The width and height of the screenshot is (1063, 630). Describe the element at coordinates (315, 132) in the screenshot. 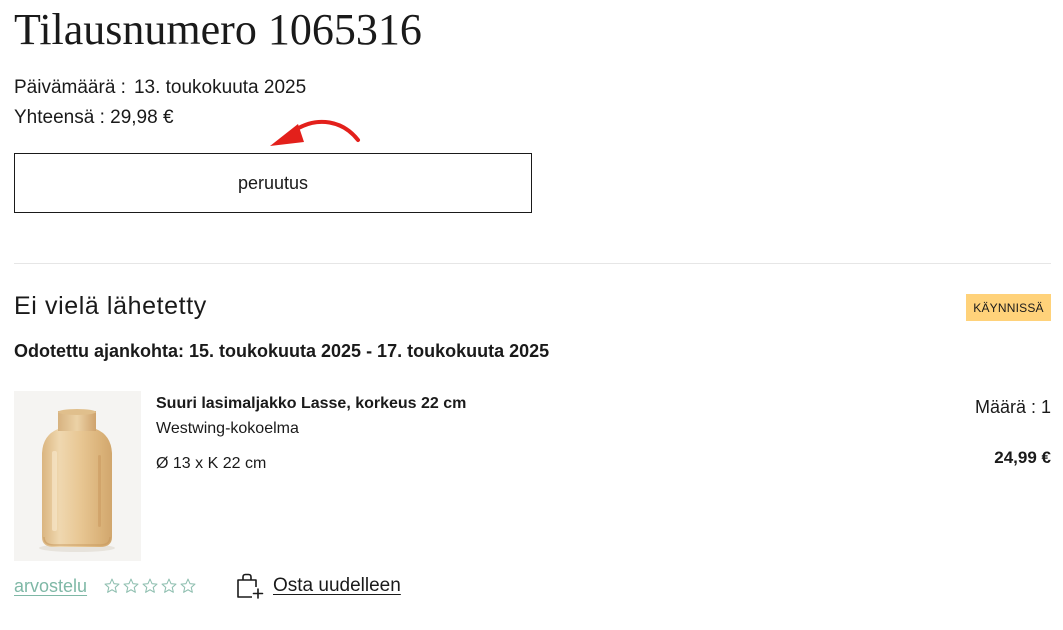

I see `red-arrow-annotation-icon` at that location.